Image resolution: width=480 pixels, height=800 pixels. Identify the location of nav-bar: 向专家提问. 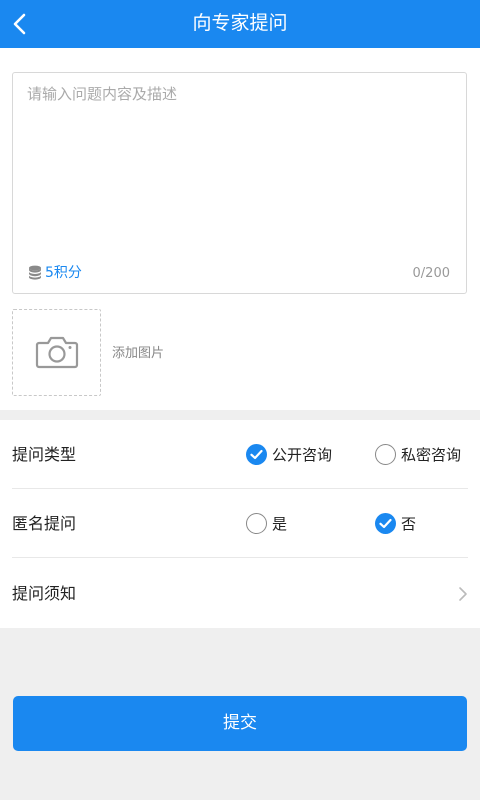
(240, 24).